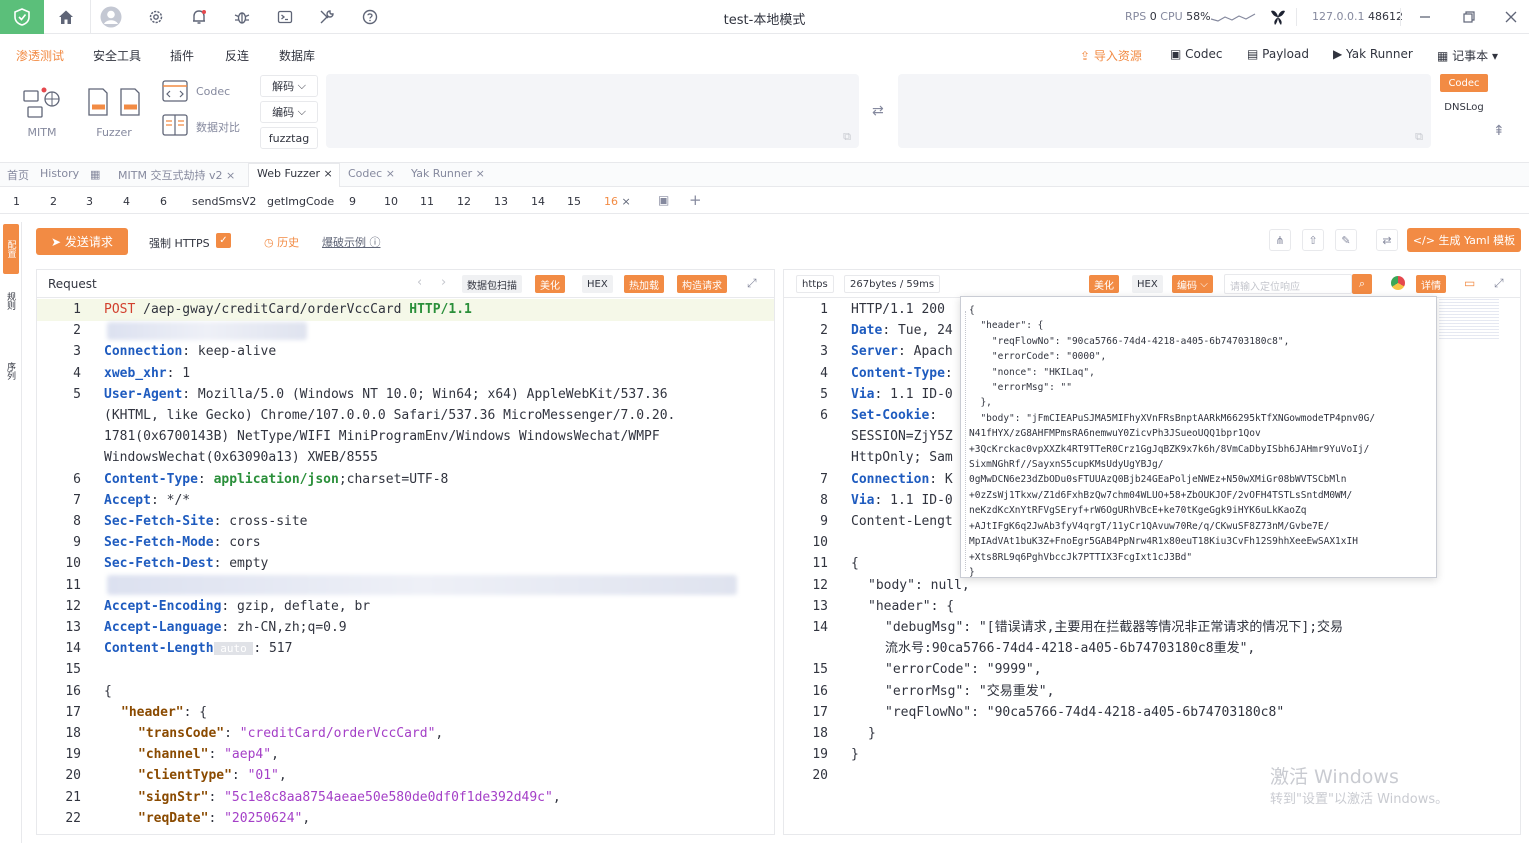  Describe the element at coordinates (1111, 55) in the screenshot. I see `import-resource-button: ⇪ 导入资源` at that location.